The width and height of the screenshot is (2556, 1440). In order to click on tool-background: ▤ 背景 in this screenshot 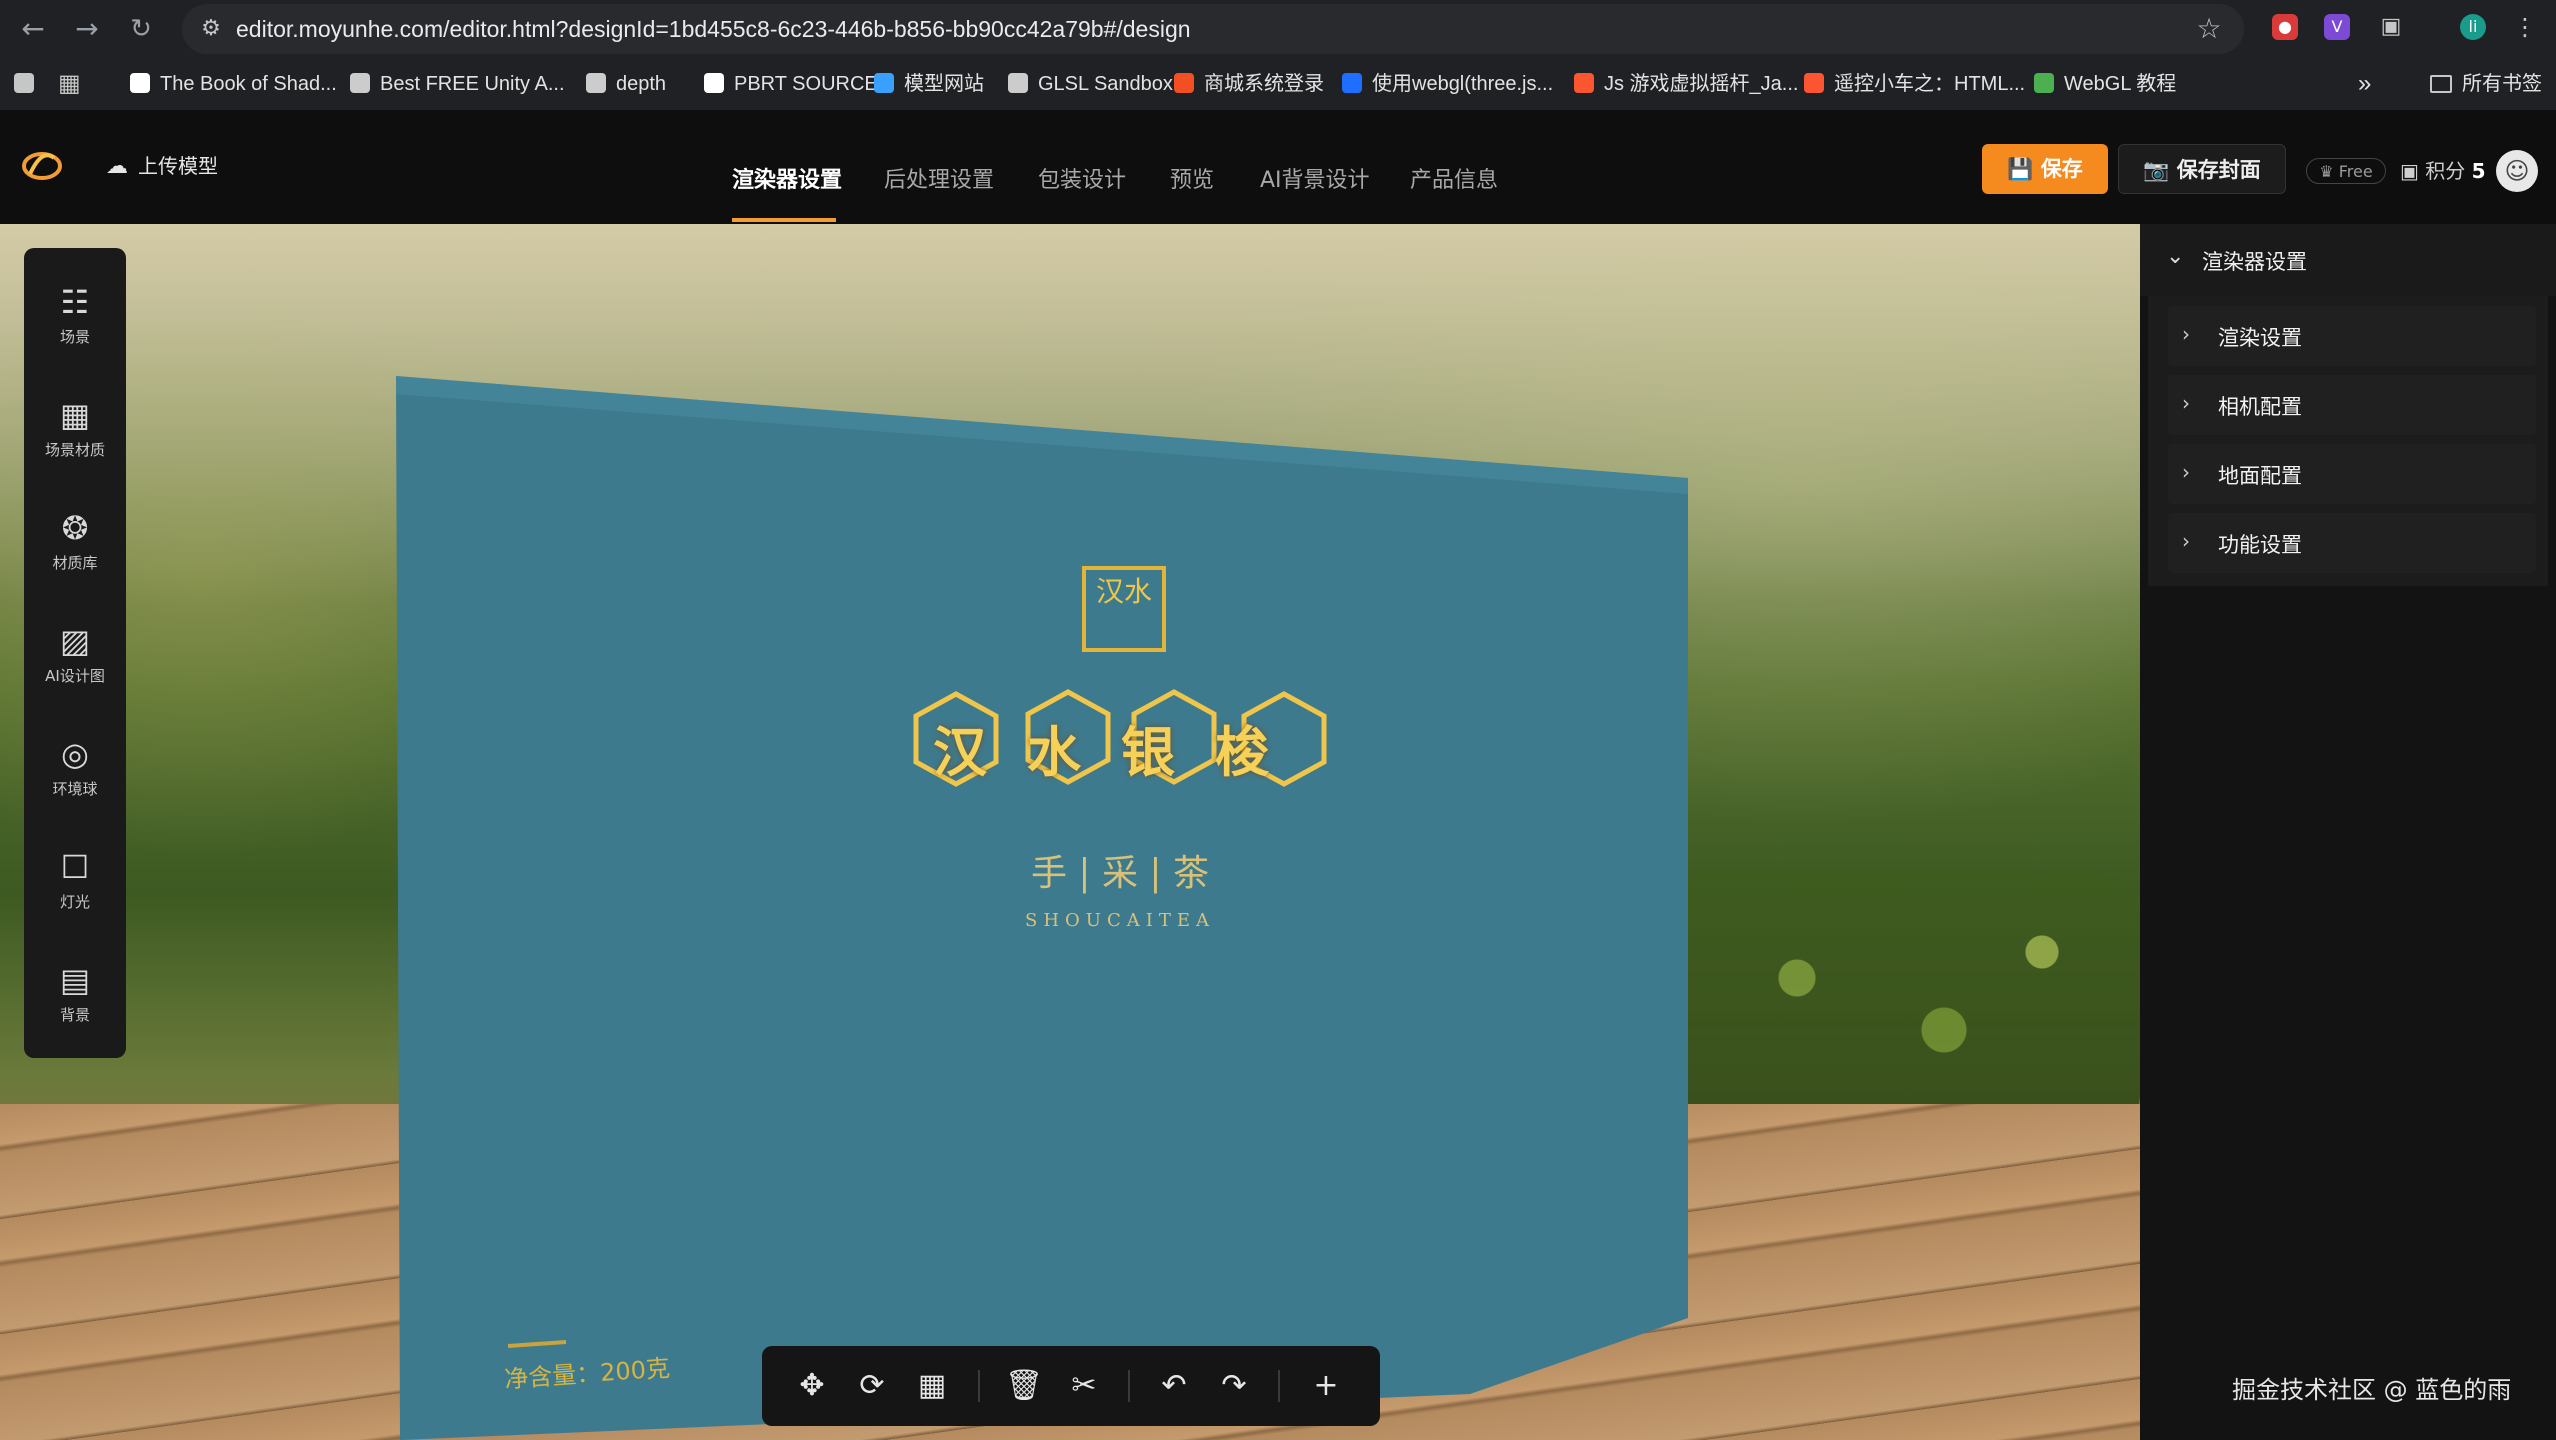, I will do `click(75, 991)`.